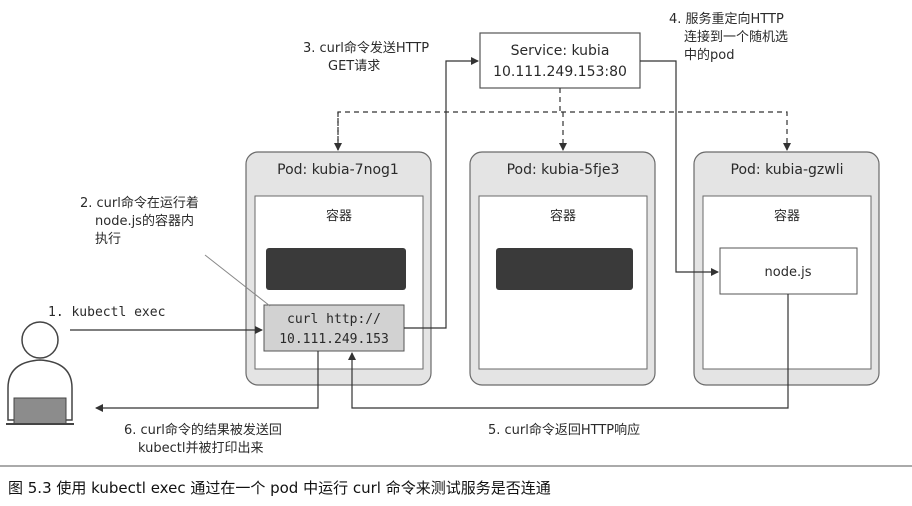 The image size is (912, 506). I want to click on curl-box: curl http:// 10.111.249.153, so click(334, 328).